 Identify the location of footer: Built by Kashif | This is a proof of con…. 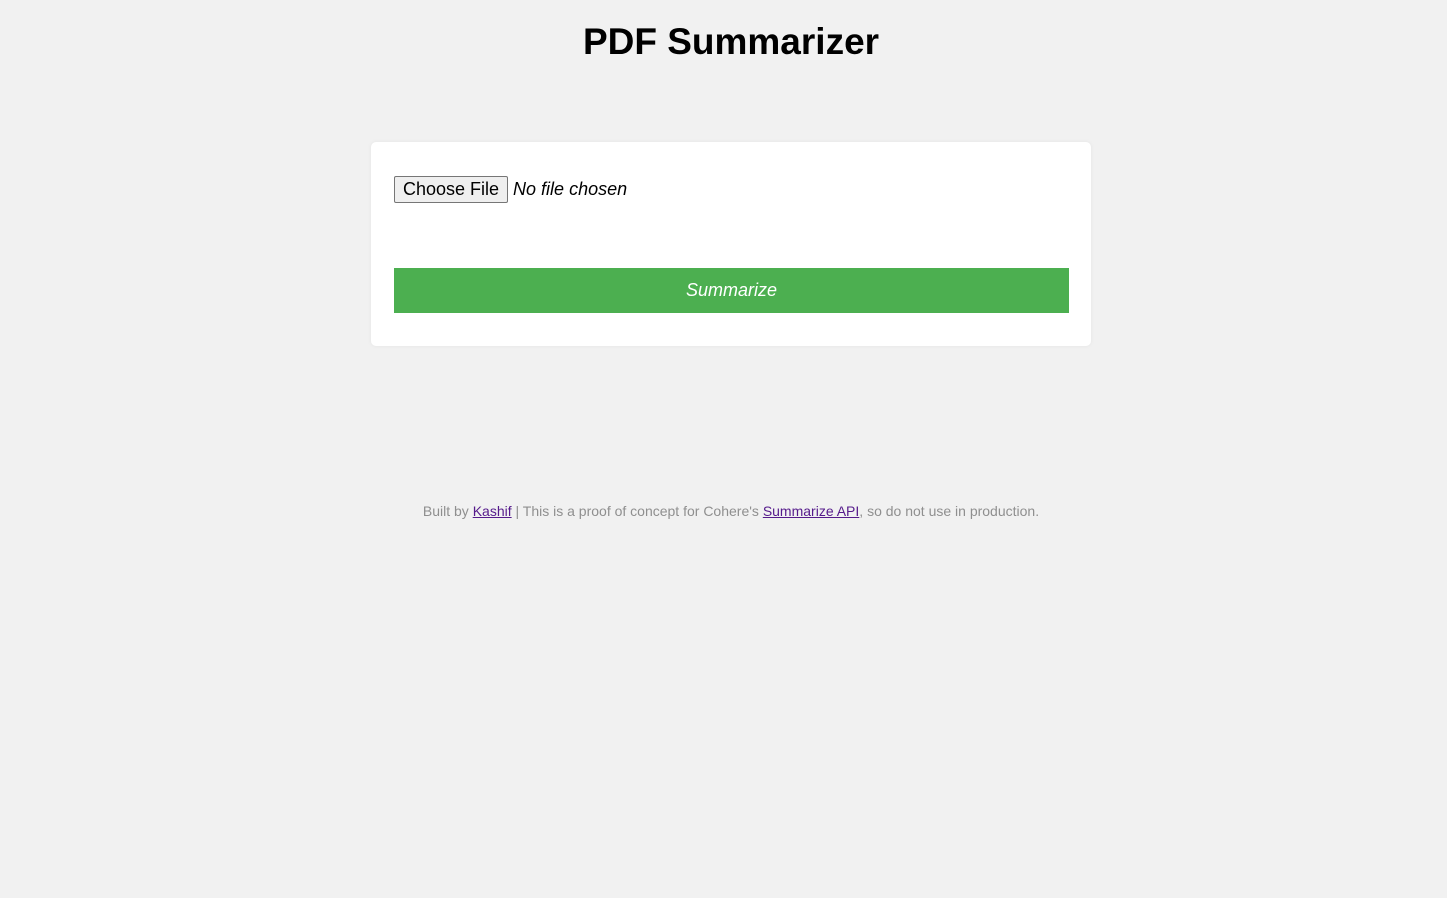
(723, 511).